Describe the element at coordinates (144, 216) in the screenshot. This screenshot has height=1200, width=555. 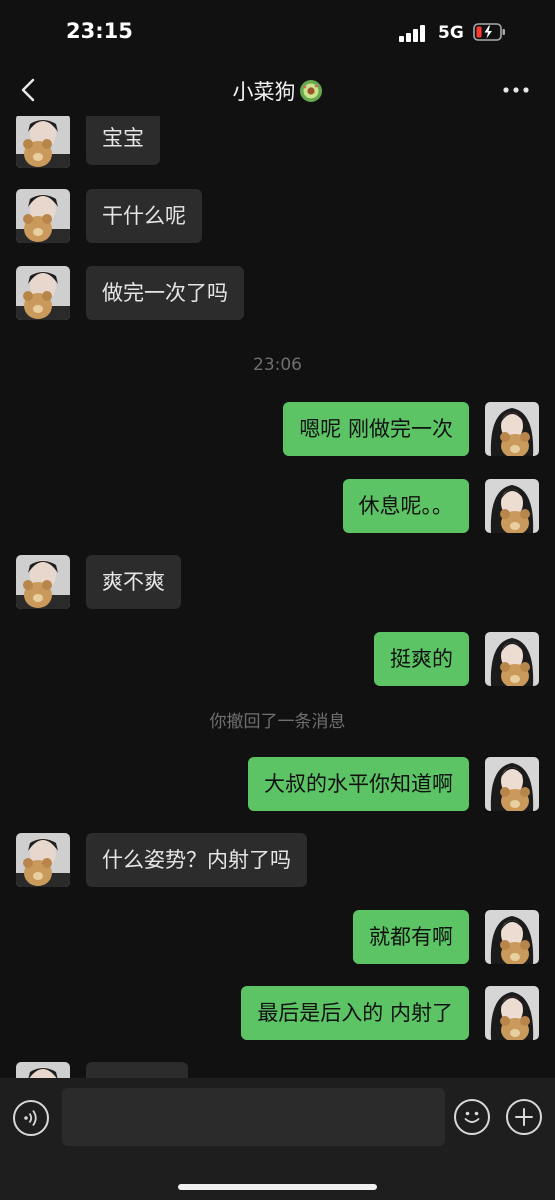
I see `message-bubble-incoming: 干什么呢` at that location.